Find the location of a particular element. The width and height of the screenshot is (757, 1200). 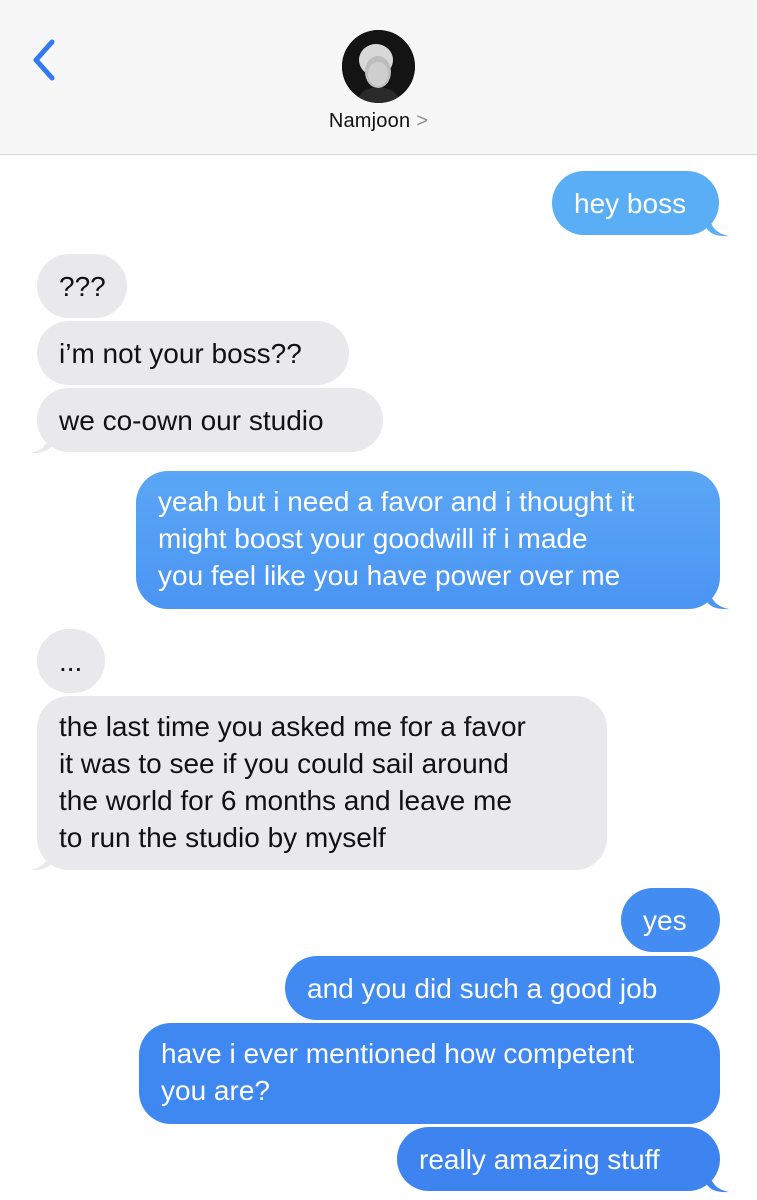

contact-name-label: Namjoon is located at coordinates (369, 121).